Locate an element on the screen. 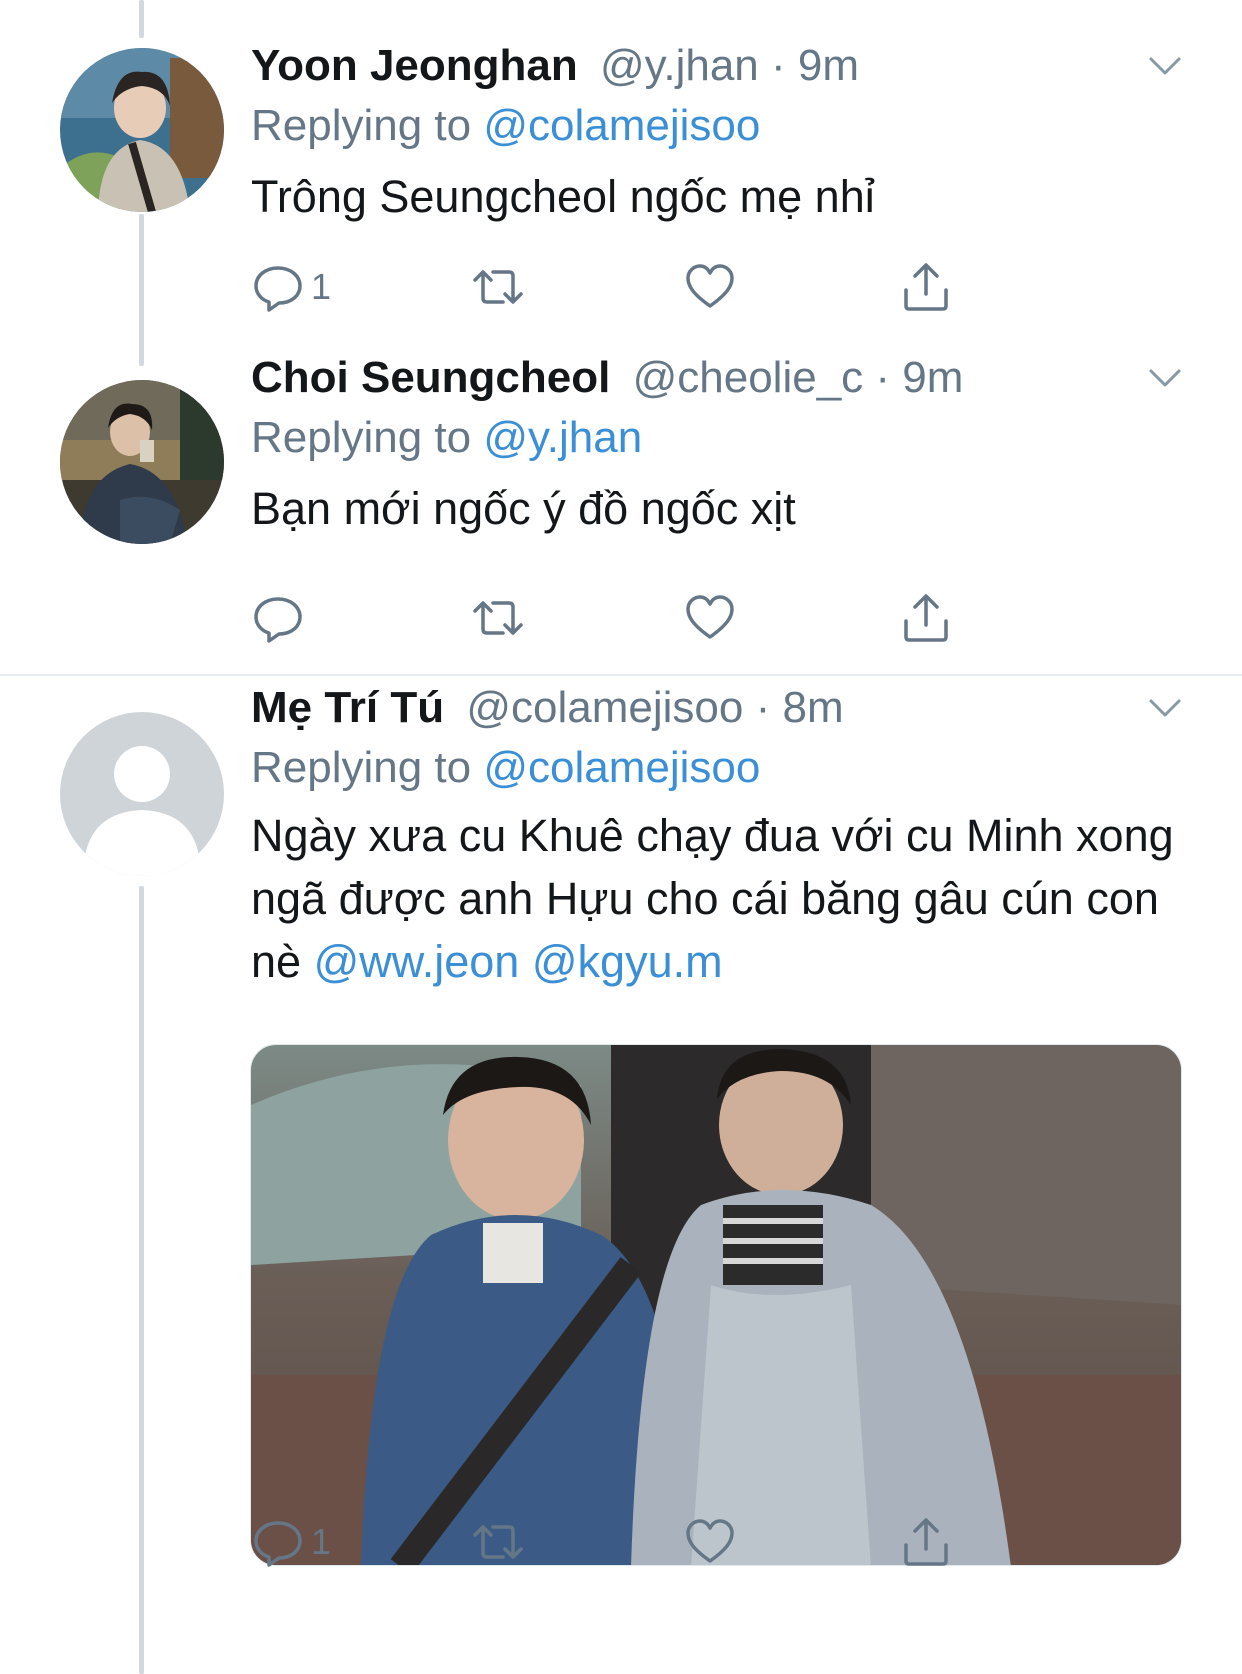  mention-link: @kgyu.m is located at coordinates (627, 961).